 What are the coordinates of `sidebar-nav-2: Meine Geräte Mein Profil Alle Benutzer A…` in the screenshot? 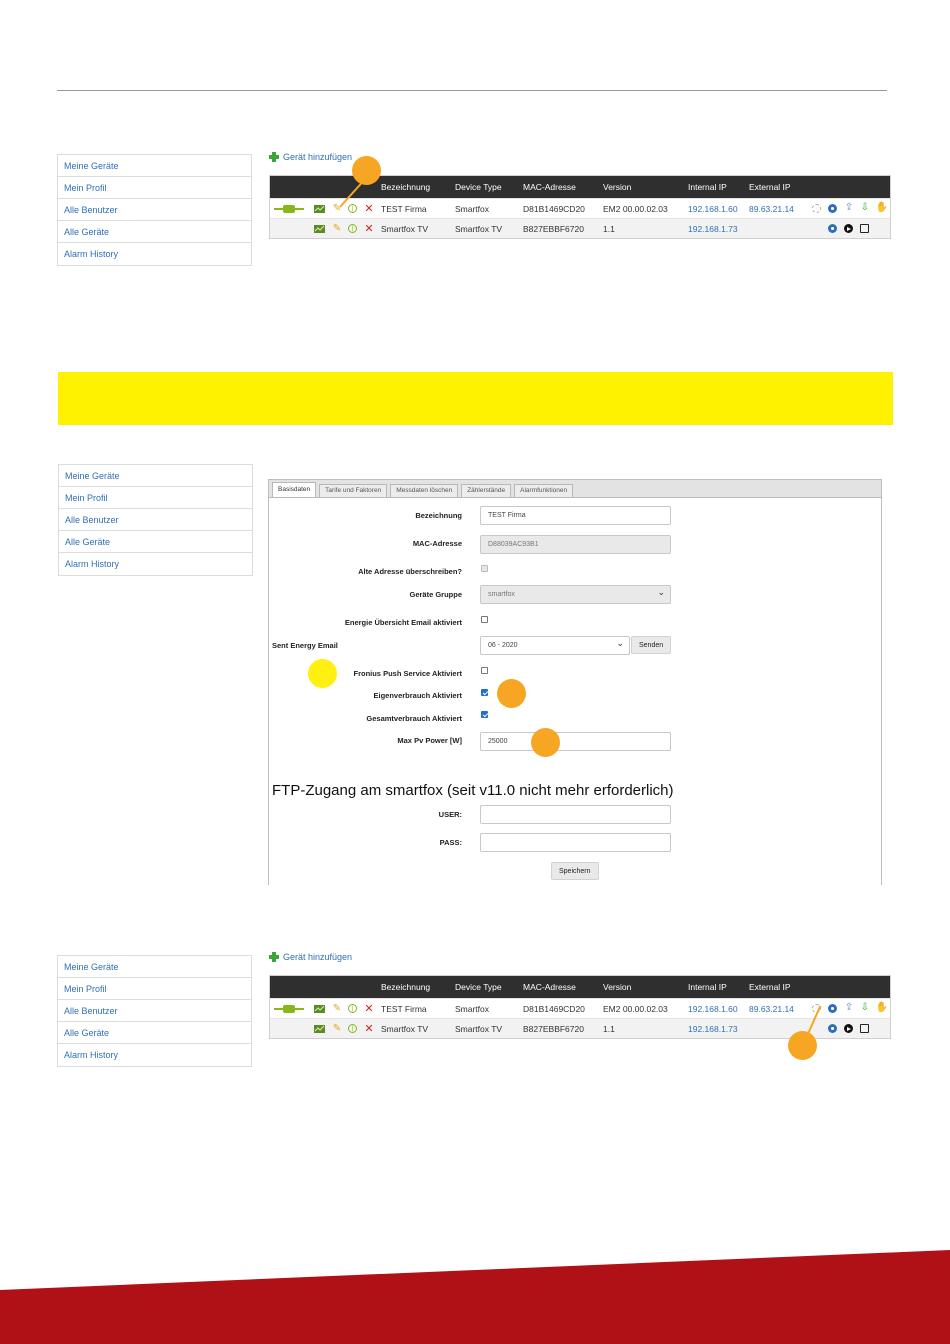 It's located at (155, 520).